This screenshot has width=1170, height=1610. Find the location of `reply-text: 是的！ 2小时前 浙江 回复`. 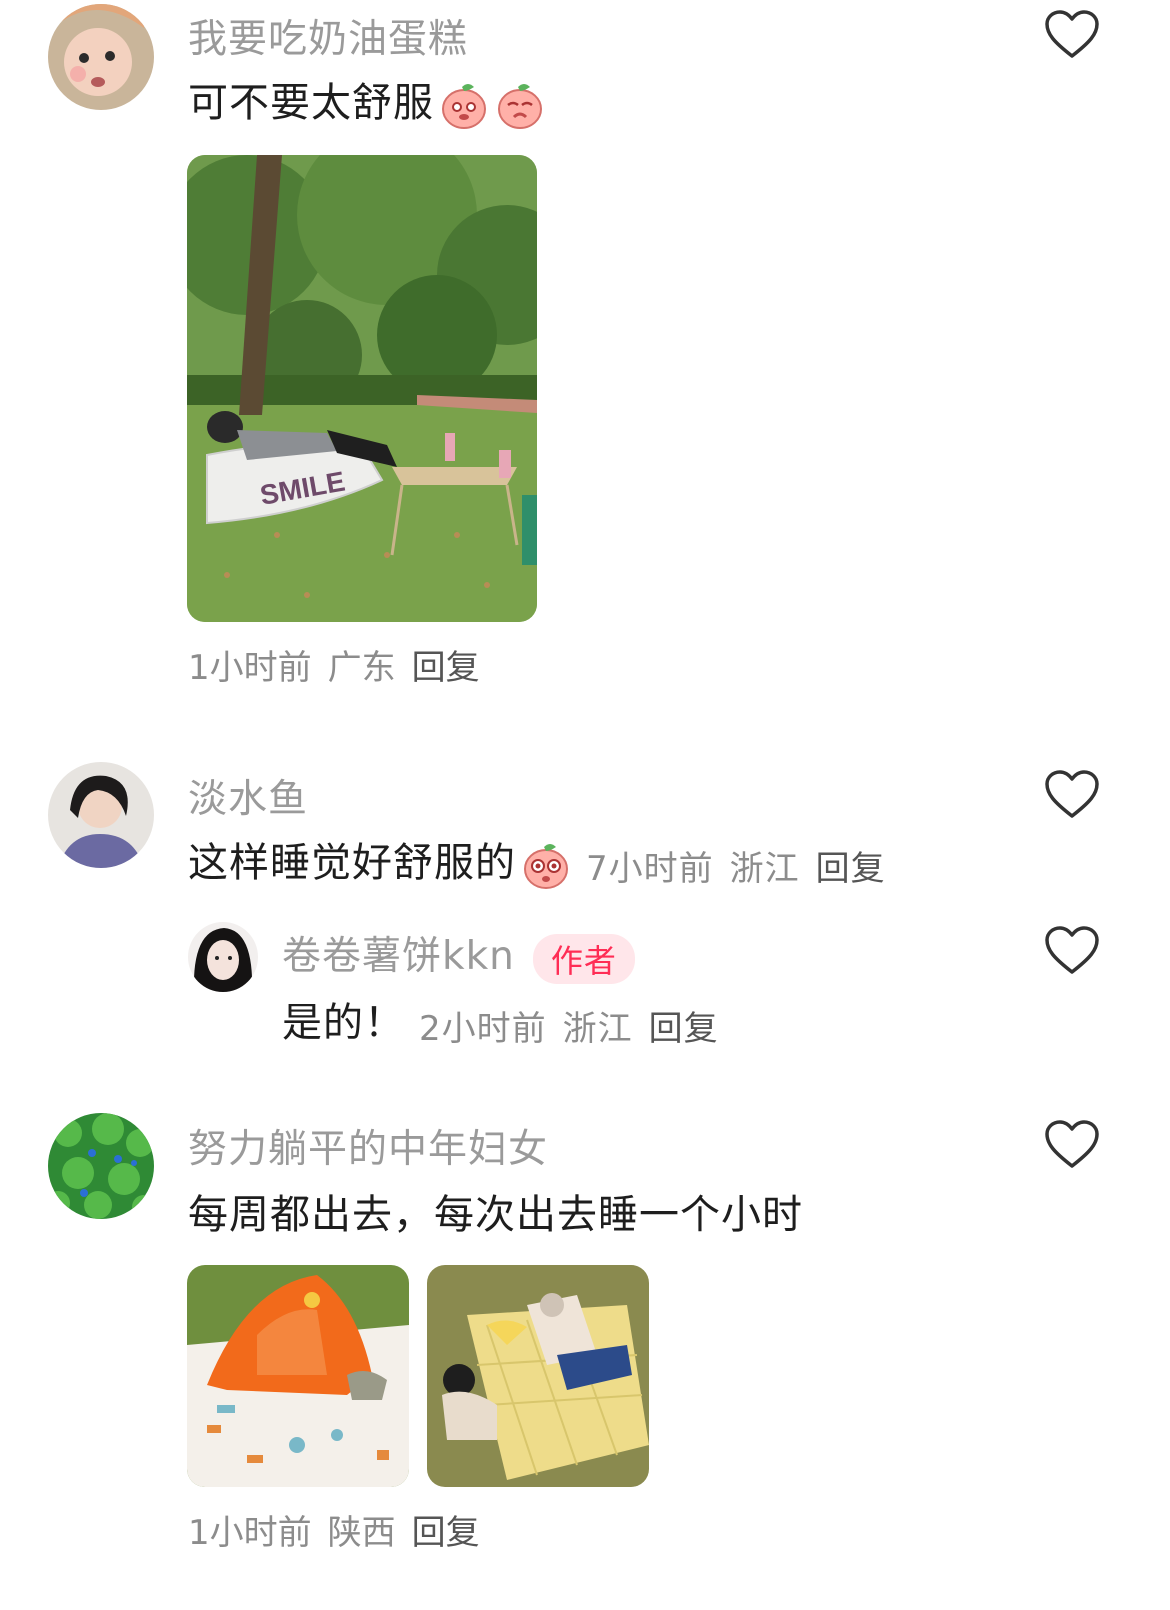

reply-text: 是的！ 2小时前 浙江 回复 is located at coordinates (508, 1020).